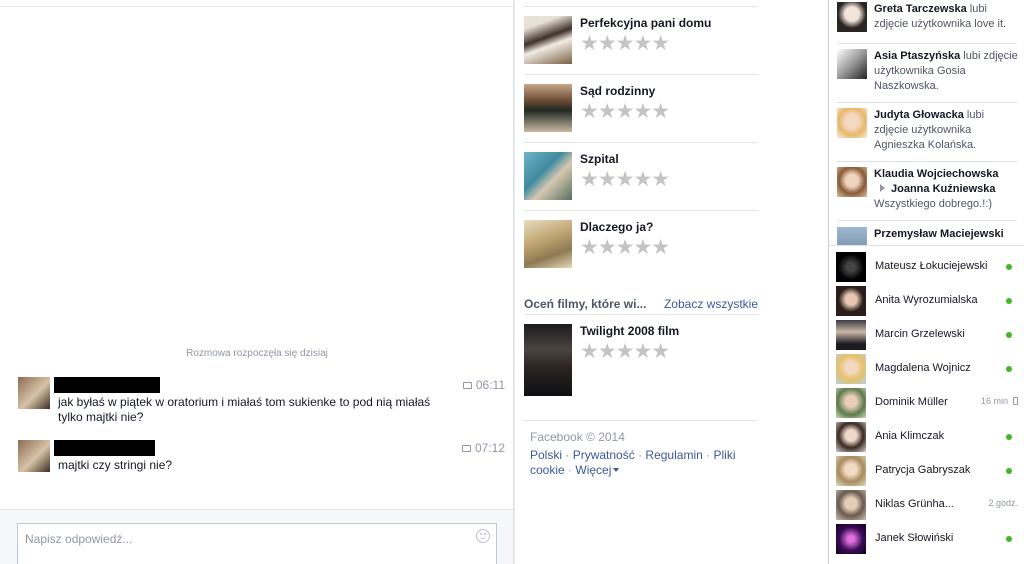 This screenshot has height=564, width=1024. What do you see at coordinates (919, 115) in the screenshot?
I see `ticker-name: Judyta Głowacka` at bounding box center [919, 115].